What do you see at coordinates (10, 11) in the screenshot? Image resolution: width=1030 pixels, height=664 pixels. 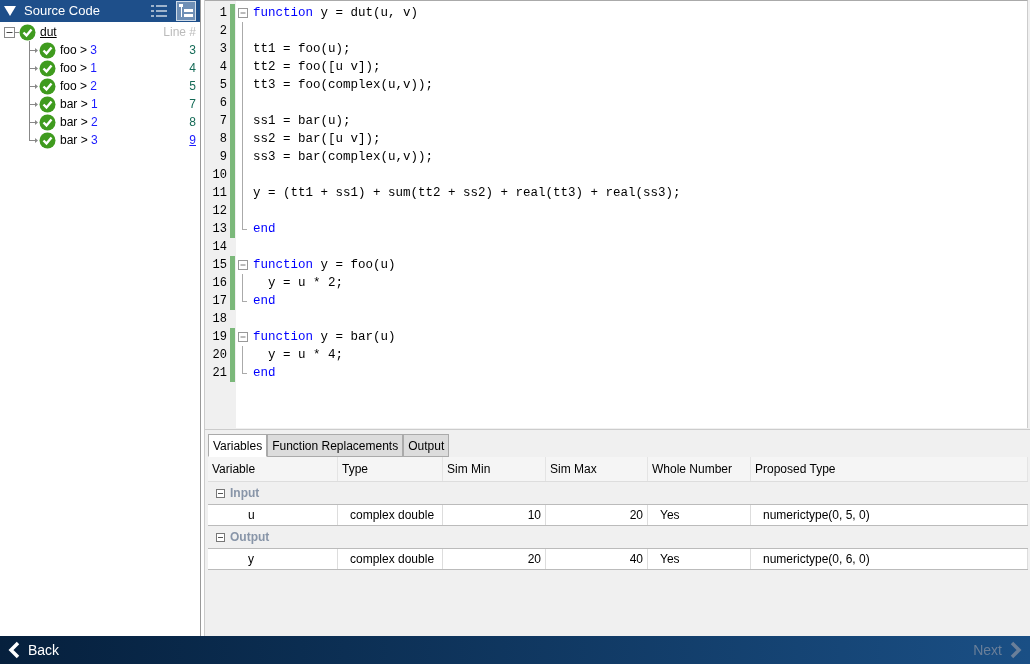 I see `collapse-triangle-icon` at bounding box center [10, 11].